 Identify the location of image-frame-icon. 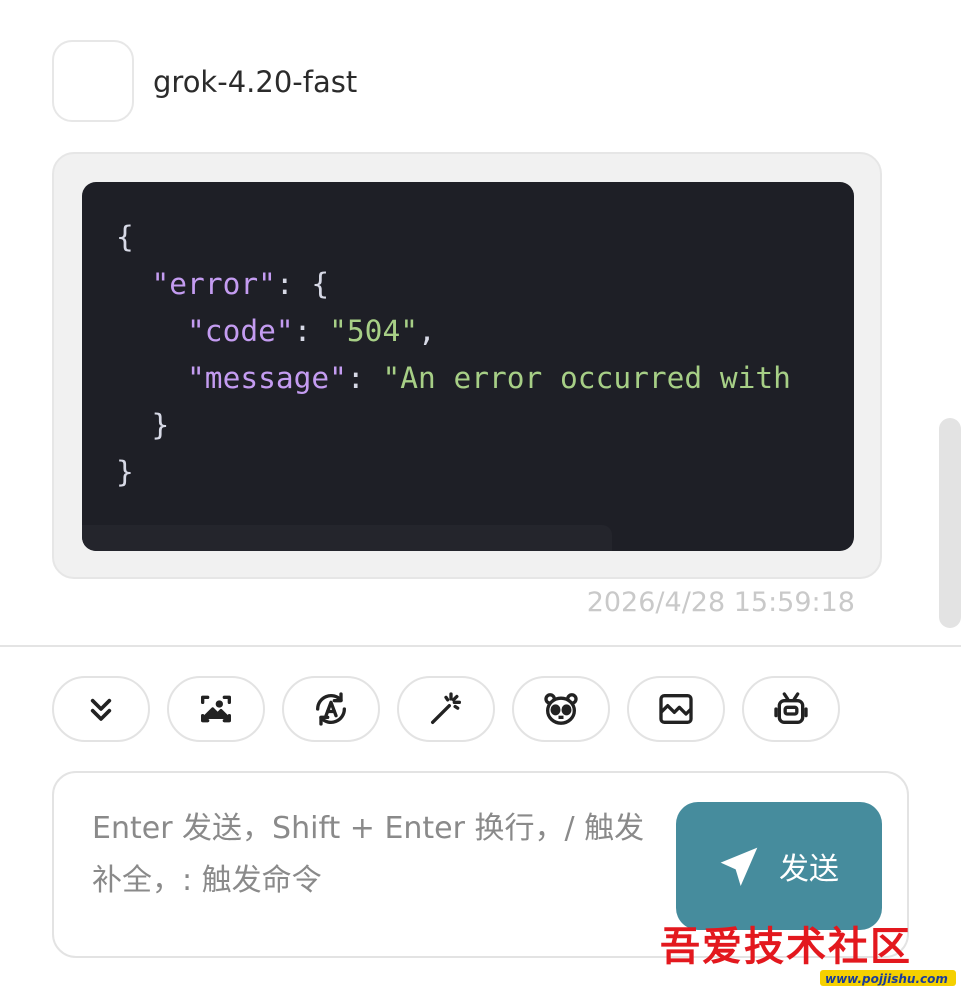
(676, 709).